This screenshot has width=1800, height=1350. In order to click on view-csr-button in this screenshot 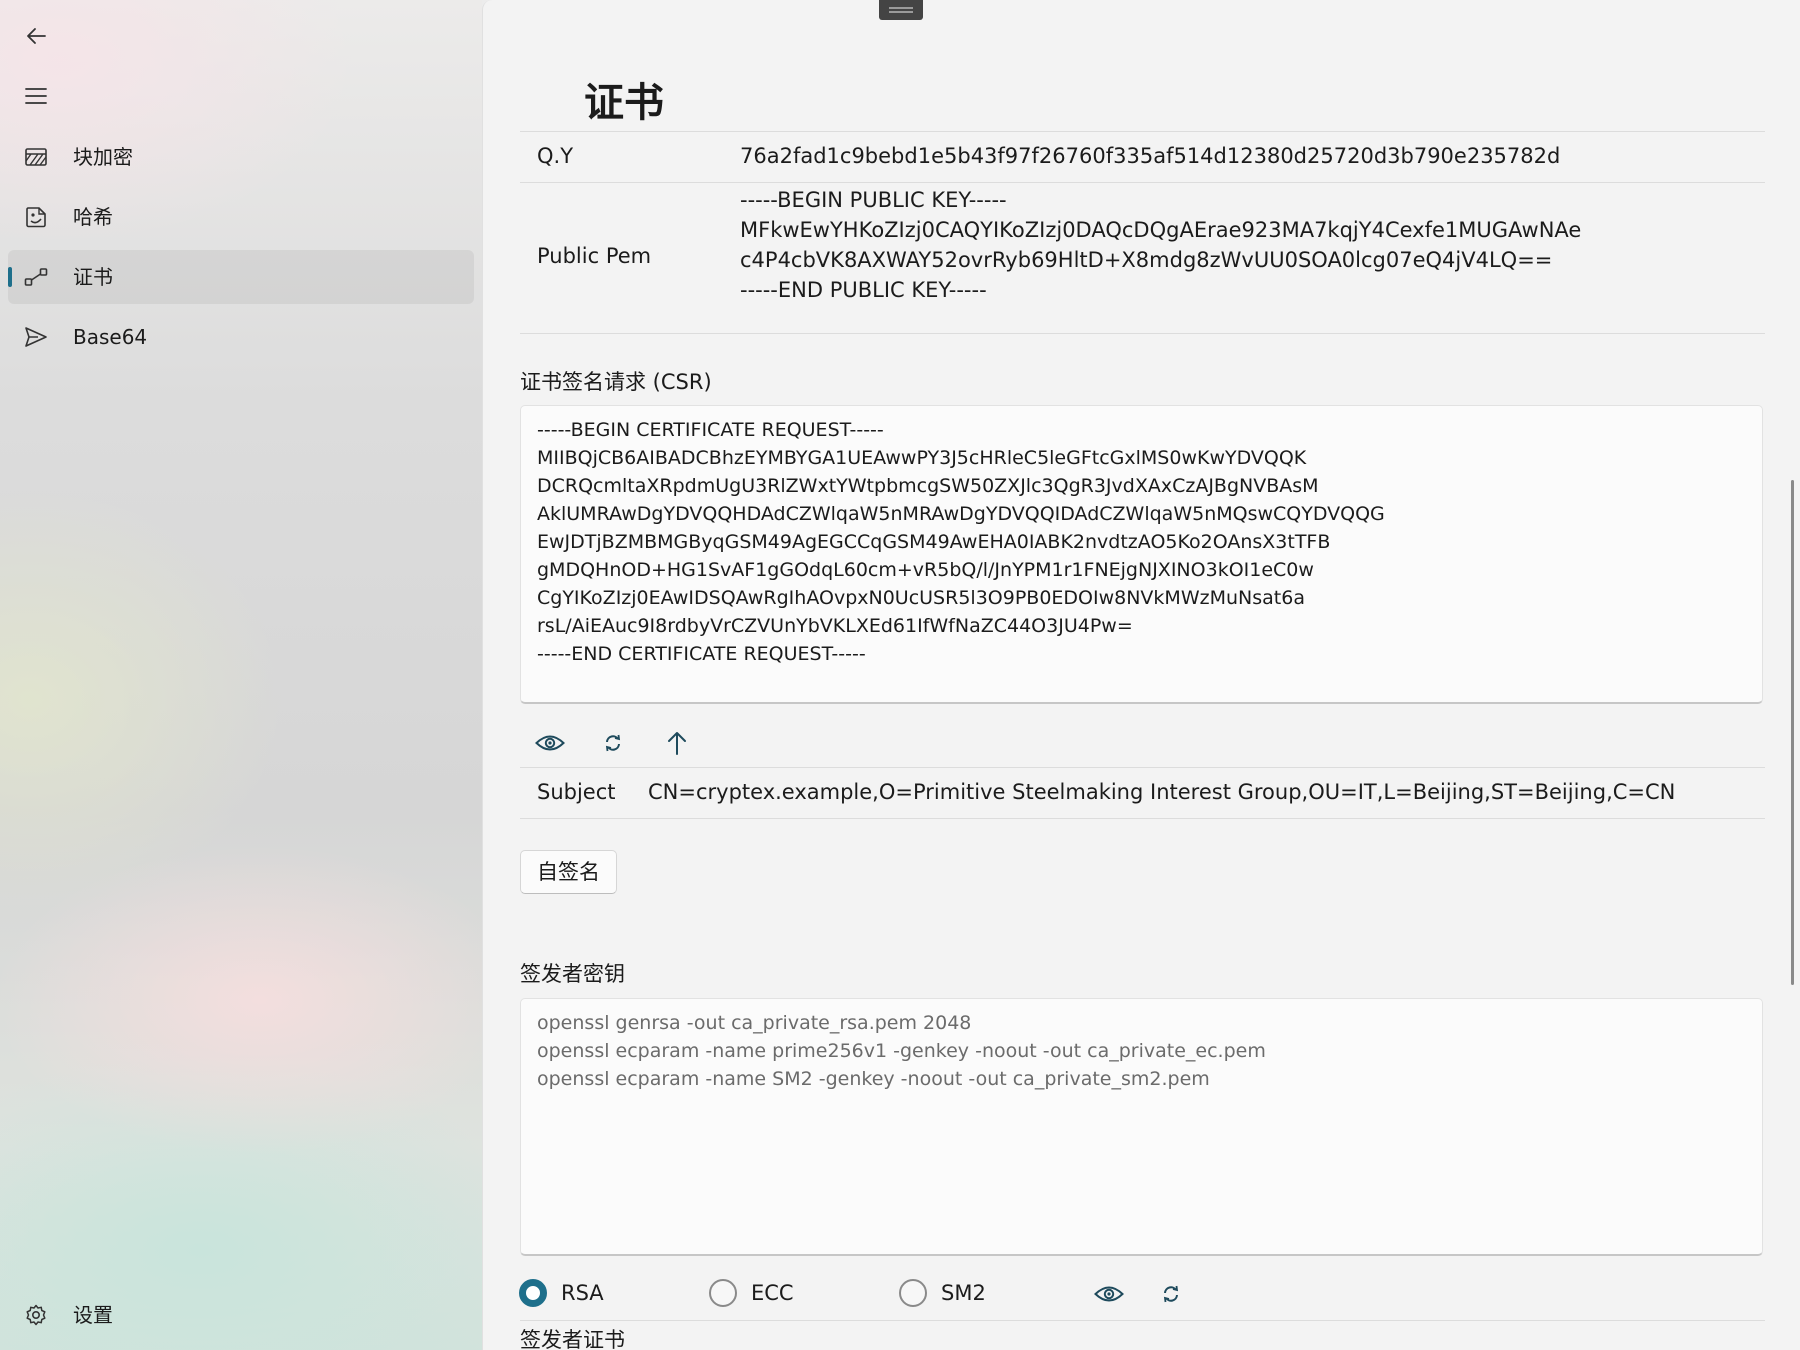, I will do `click(550, 743)`.